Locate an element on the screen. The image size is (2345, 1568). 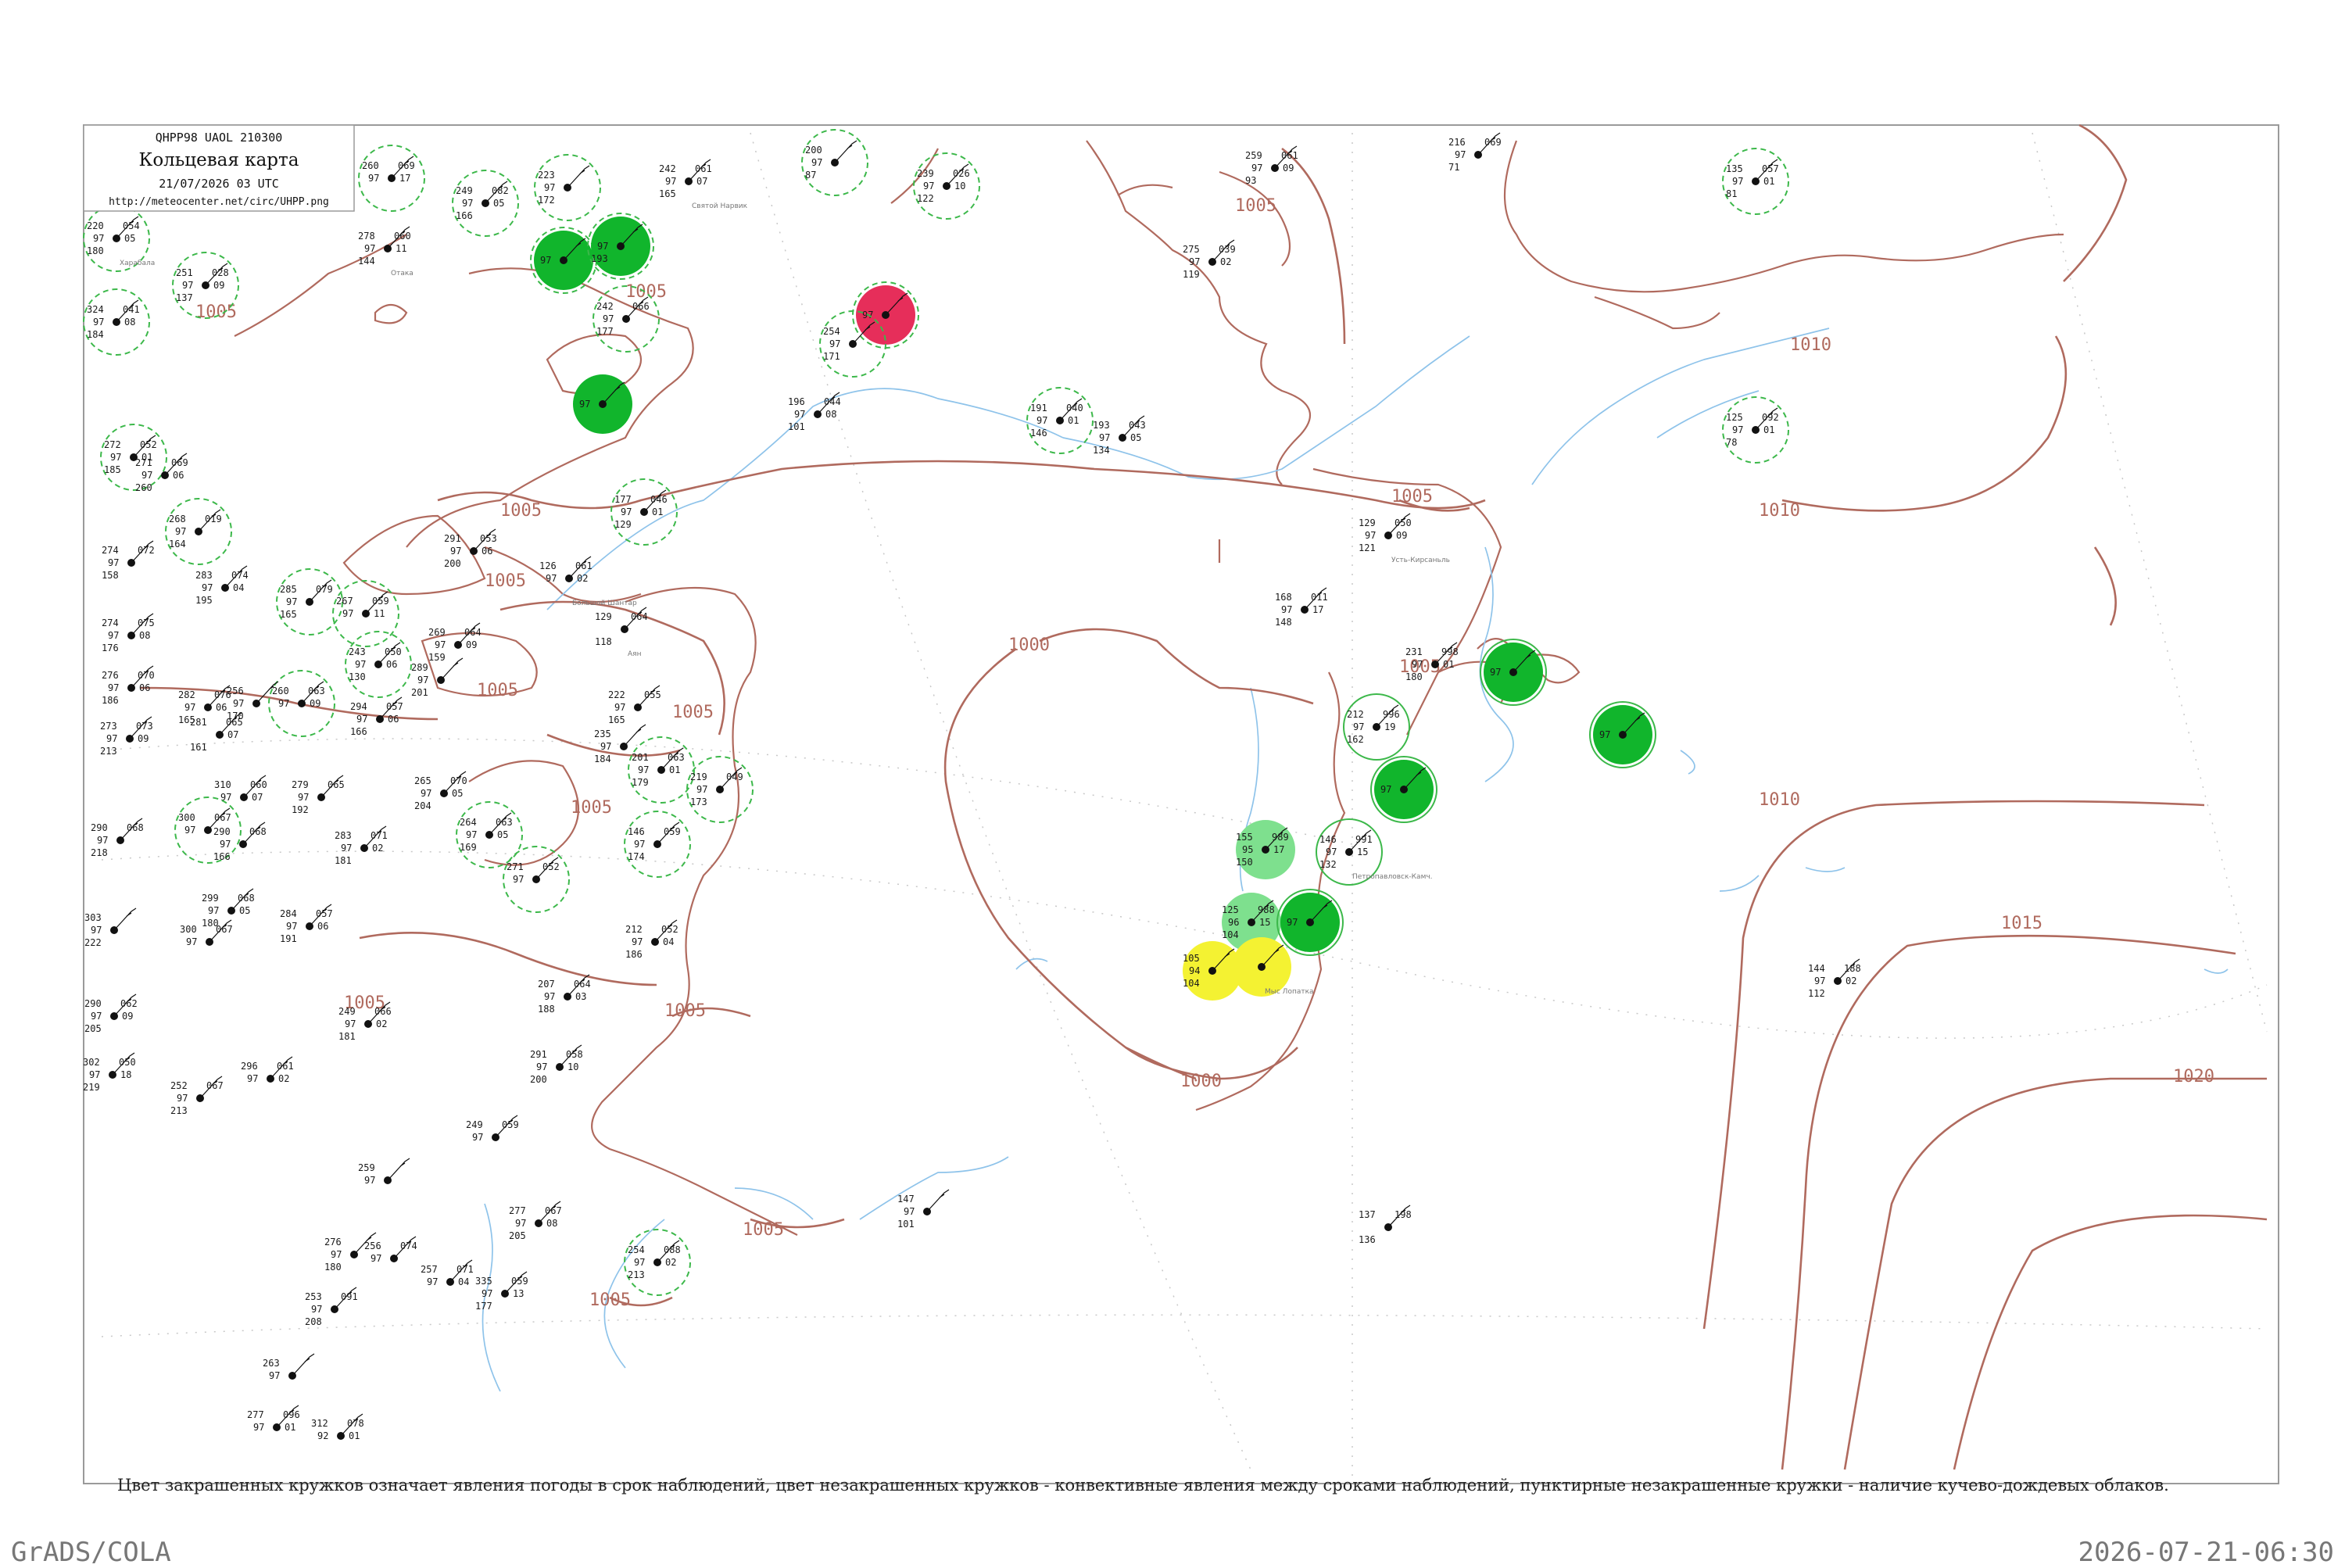
station-dewpoint: 165 is located at coordinates (667, 193).